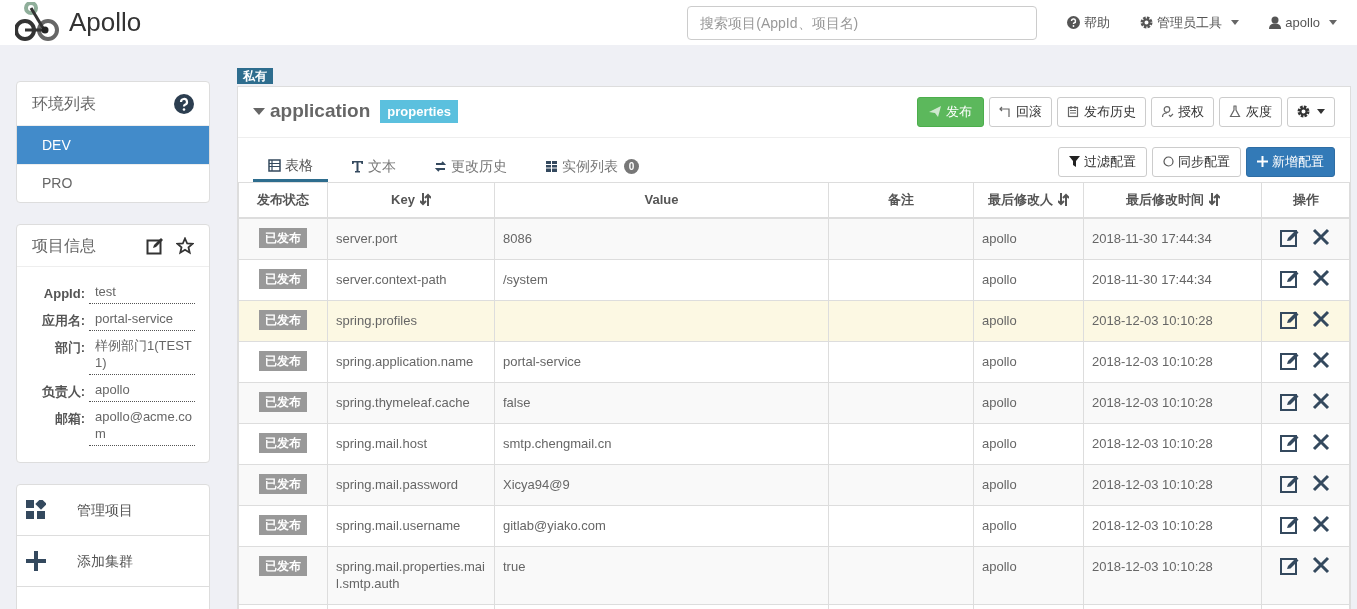 The height and width of the screenshot is (609, 1357). Describe the element at coordinates (185, 245) in the screenshot. I see `star-icon` at that location.